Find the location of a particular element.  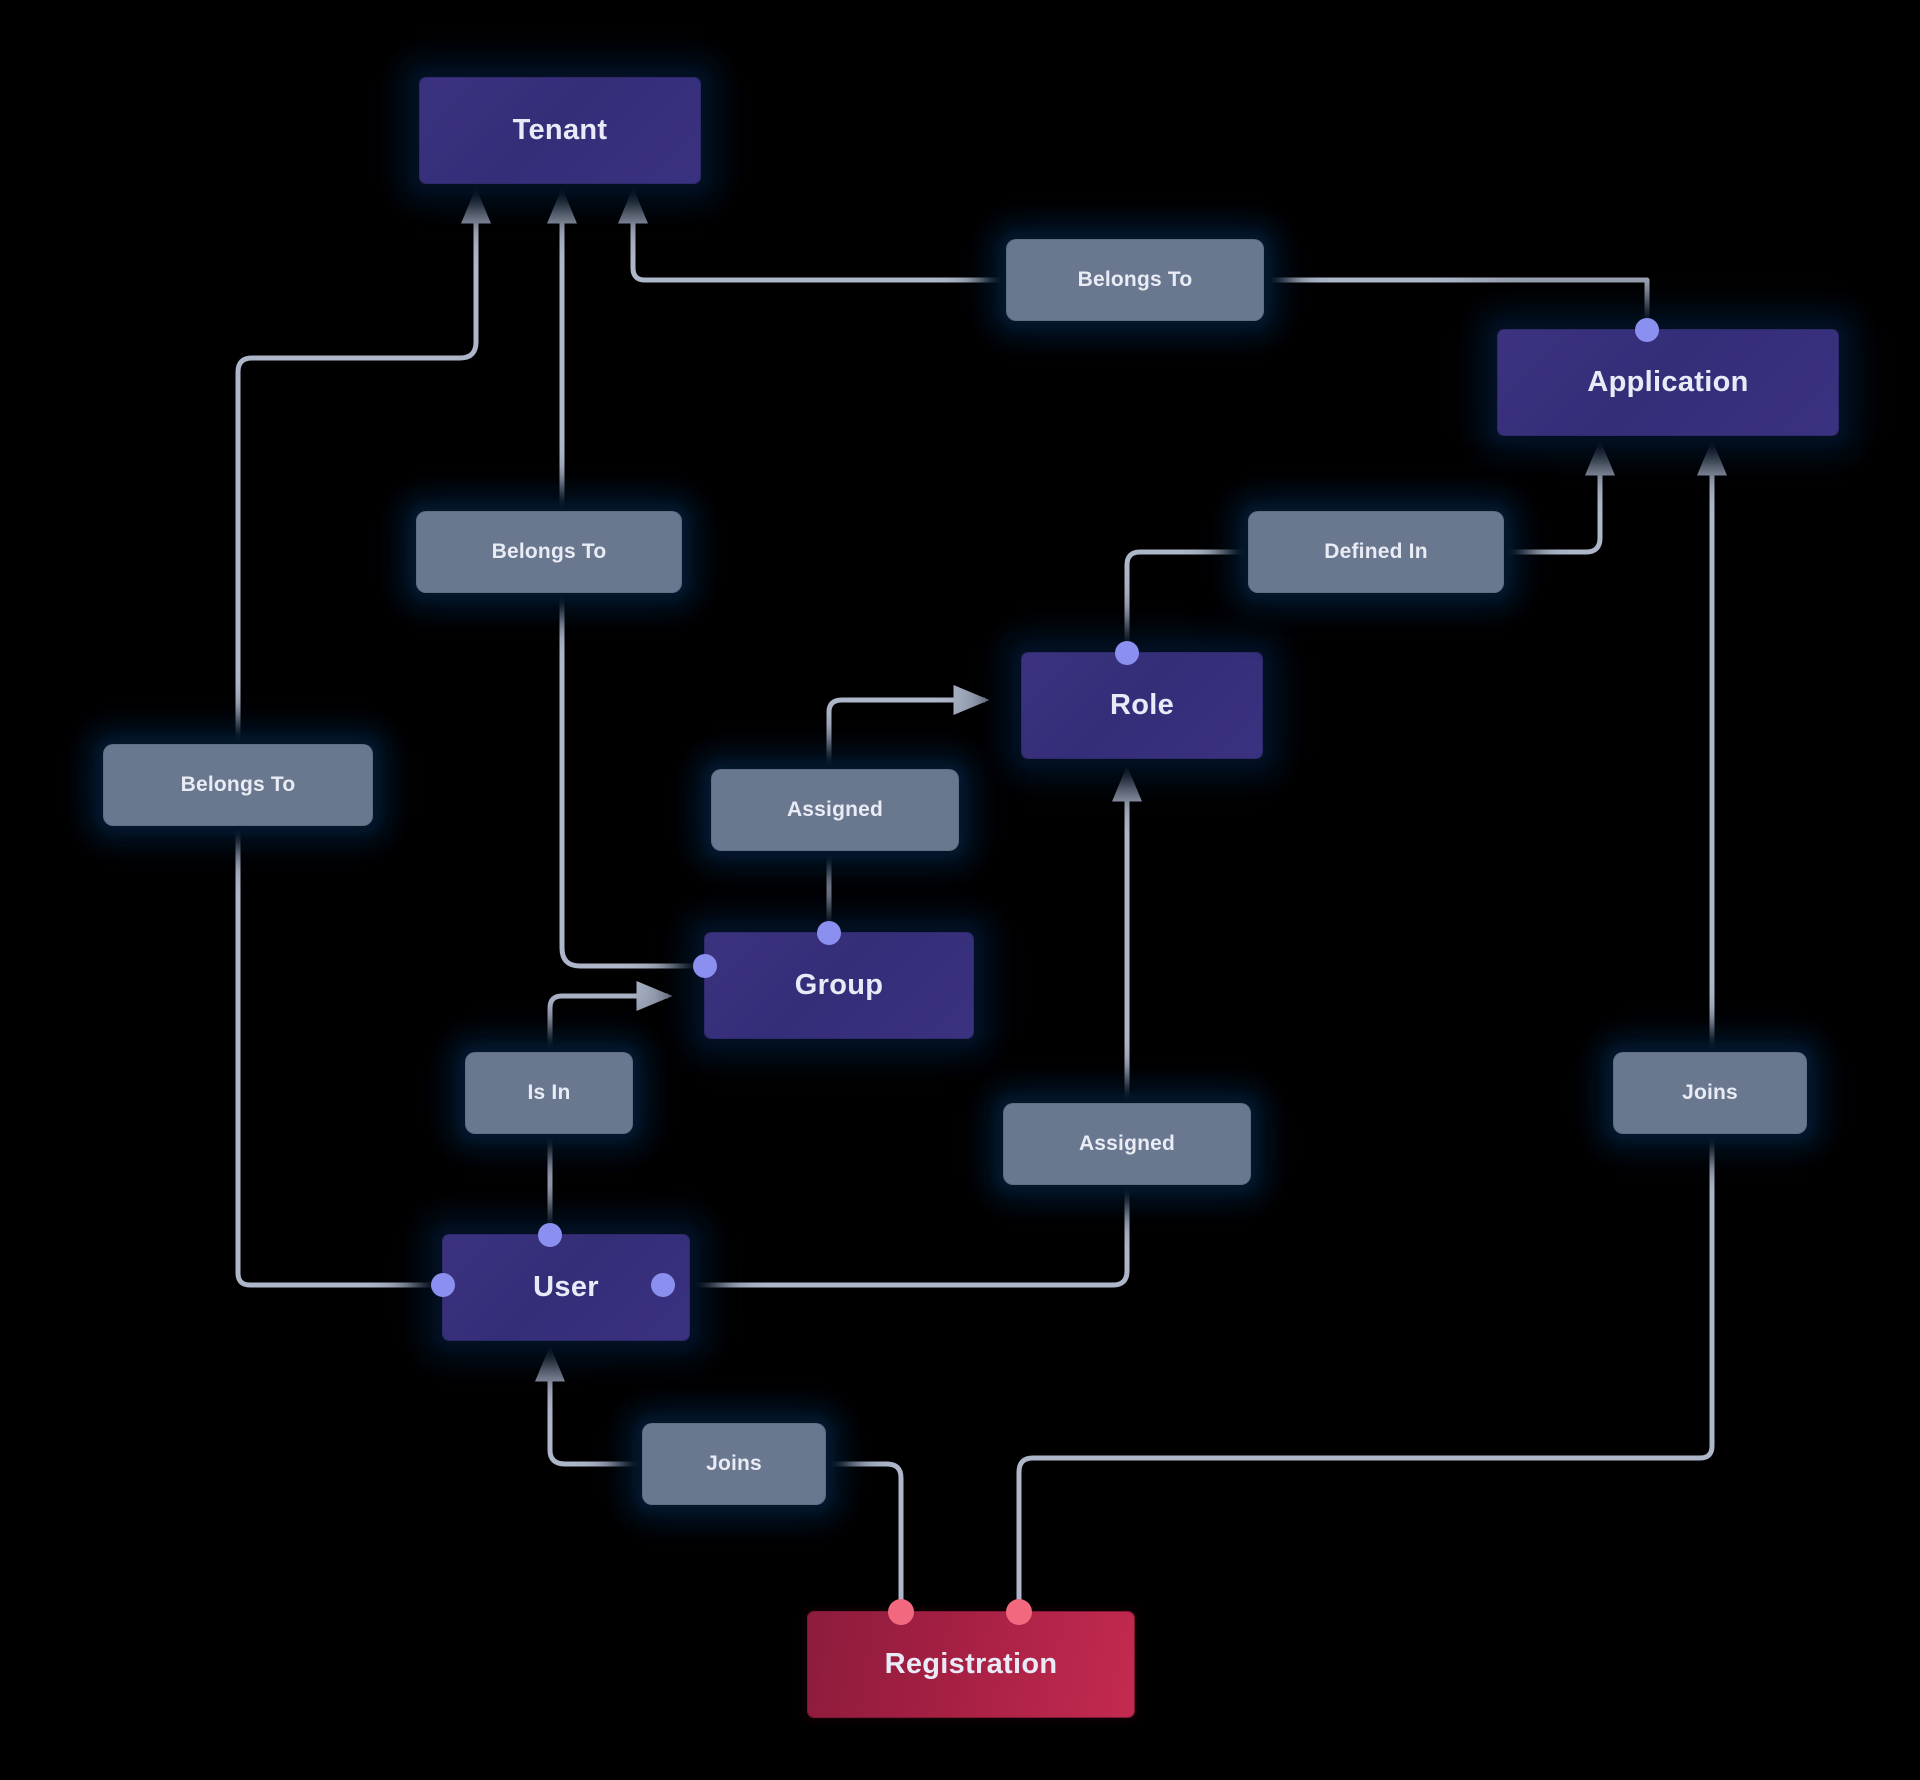

entity-node-application: Application is located at coordinates (1668, 382).